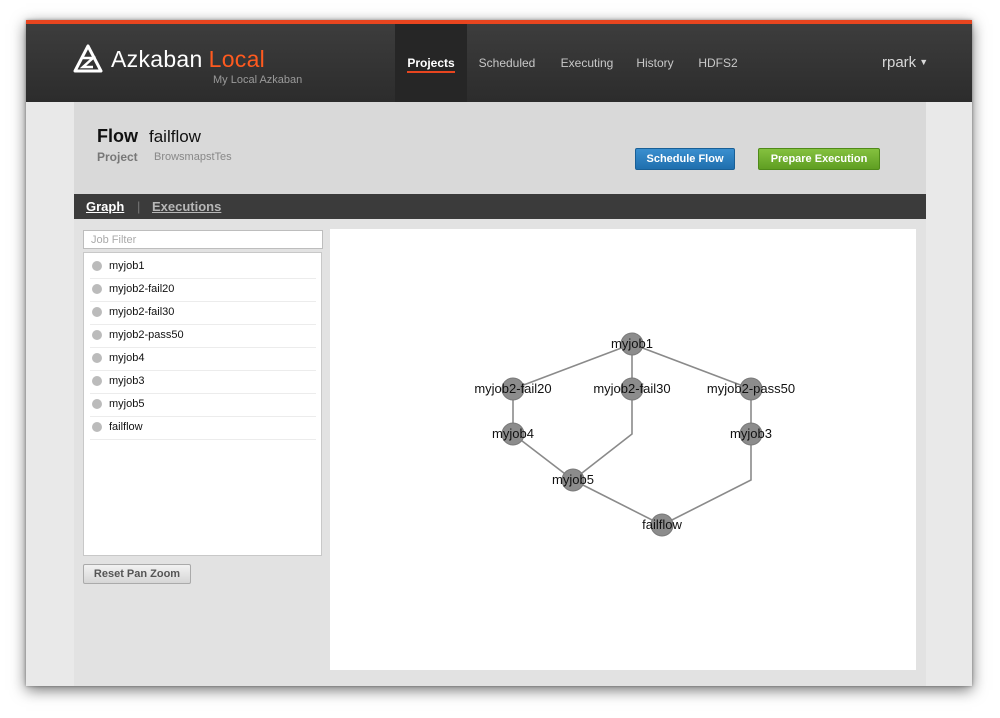 The image size is (1000, 718). Describe the element at coordinates (157, 59) in the screenshot. I see `brand-title: Azkaban` at that location.